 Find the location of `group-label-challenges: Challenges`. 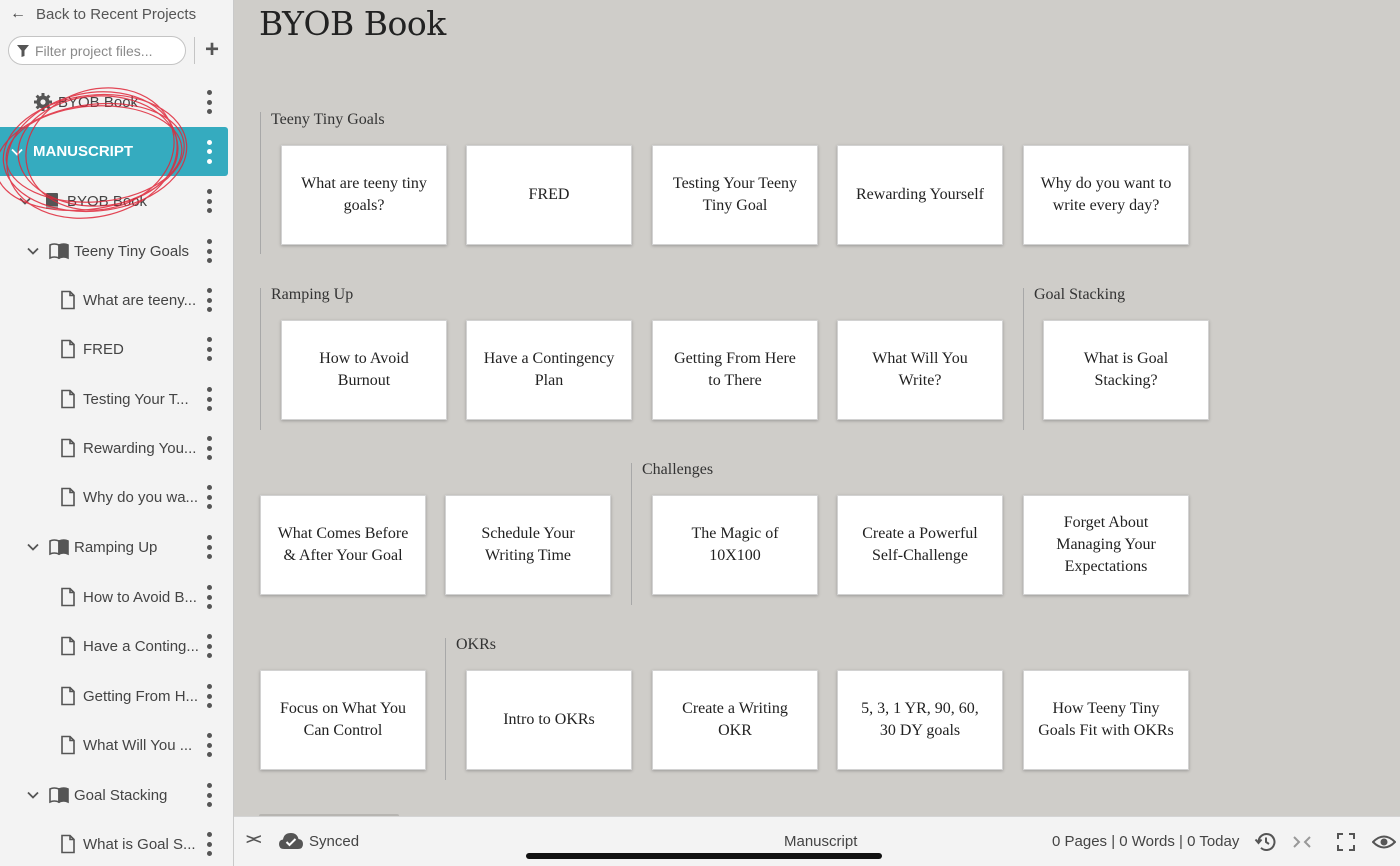

group-label-challenges: Challenges is located at coordinates (678, 469).